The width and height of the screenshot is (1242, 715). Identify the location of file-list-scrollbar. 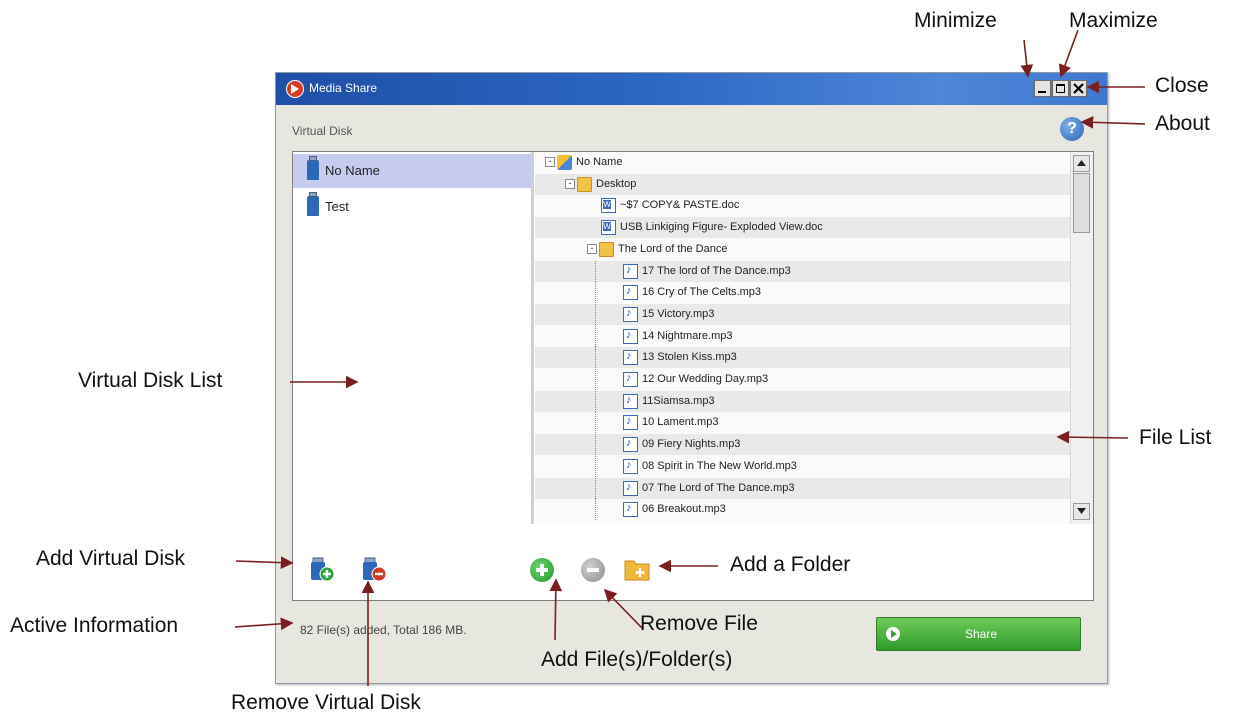
(1081, 338).